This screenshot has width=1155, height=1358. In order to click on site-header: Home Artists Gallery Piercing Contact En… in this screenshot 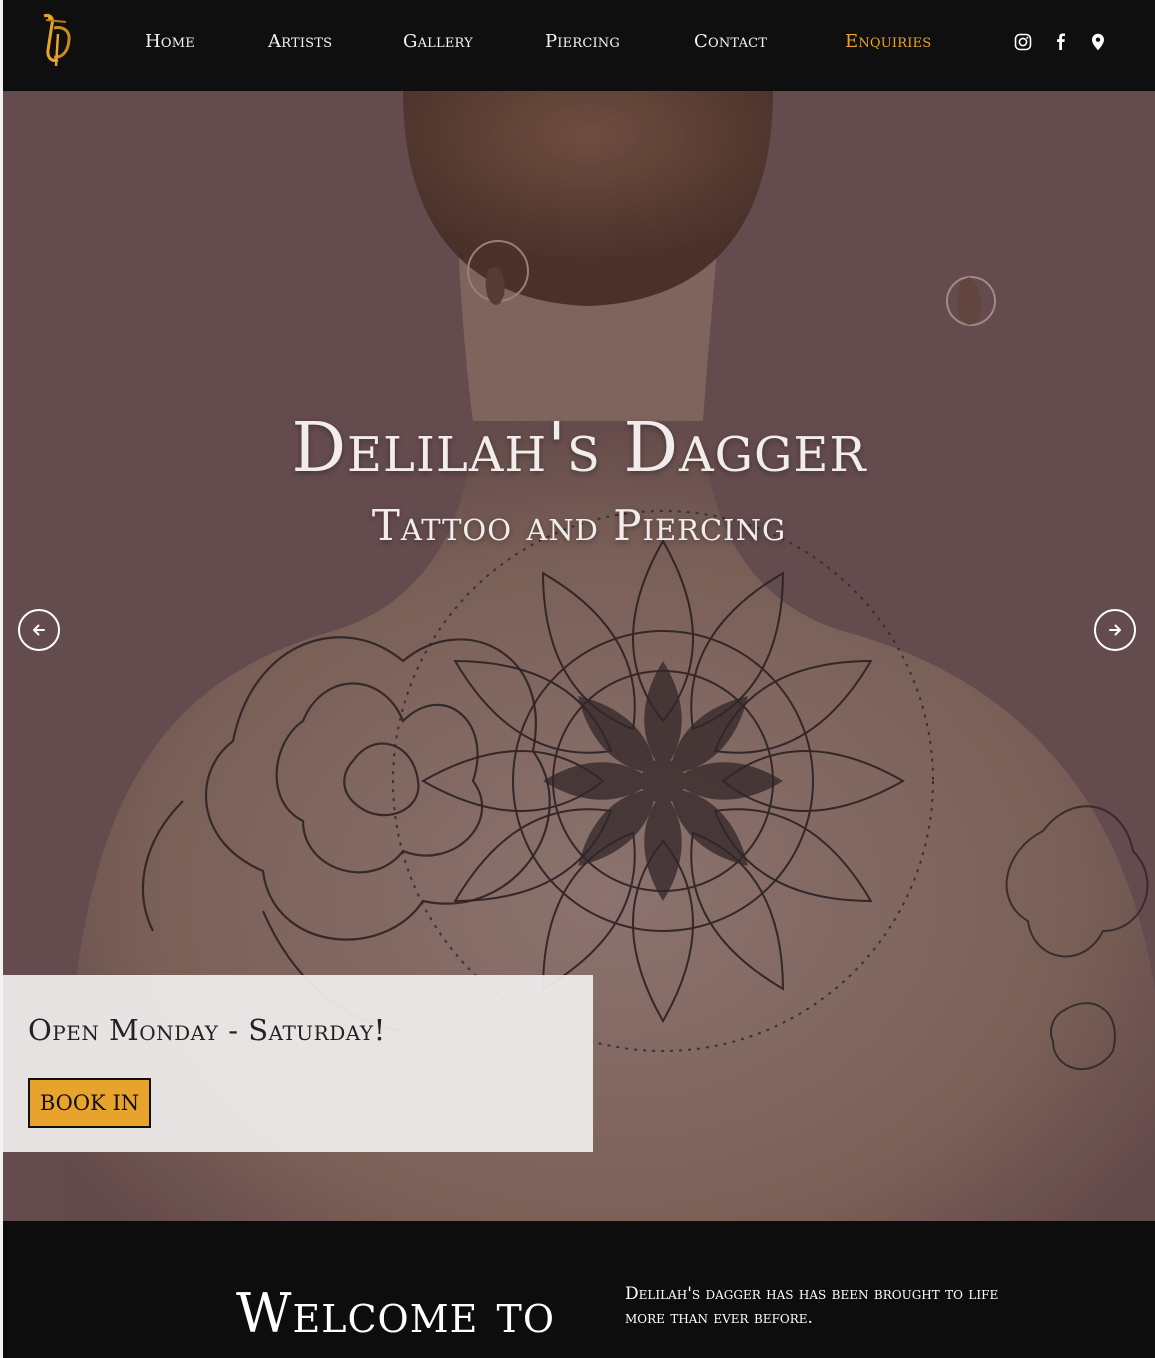, I will do `click(579, 45)`.